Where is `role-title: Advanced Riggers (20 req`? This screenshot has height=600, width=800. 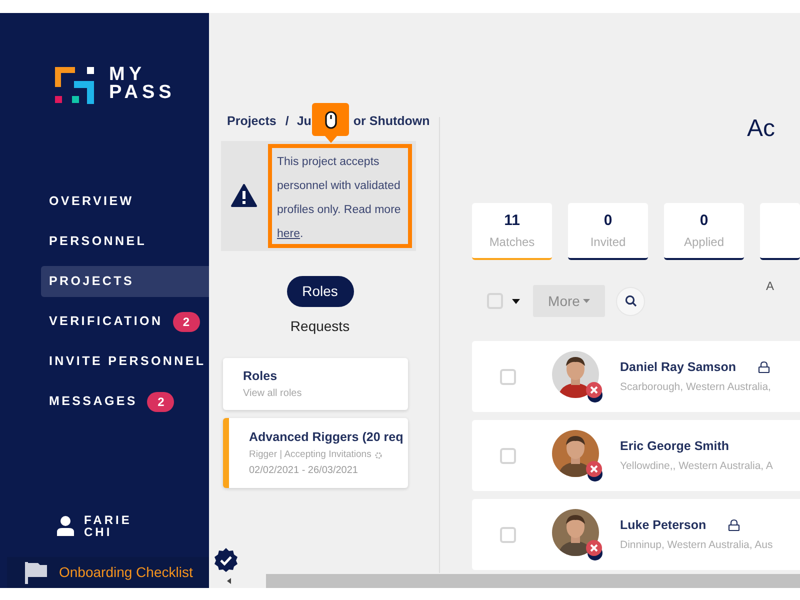 role-title: Advanced Riggers (20 req is located at coordinates (326, 437).